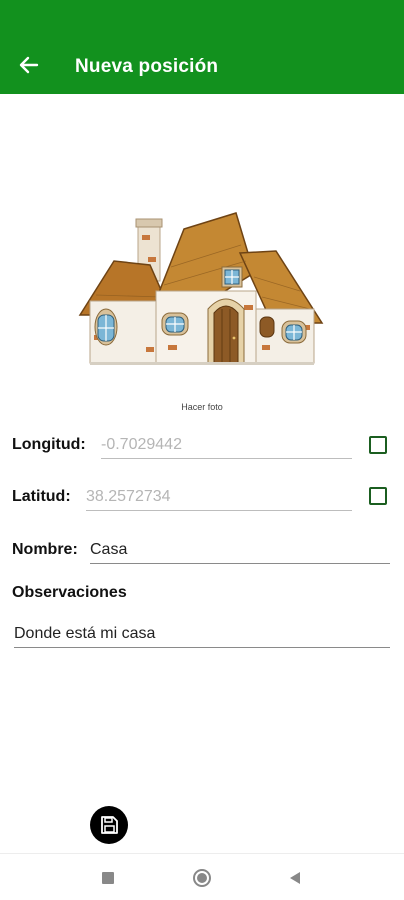 This screenshot has height=900, width=404. What do you see at coordinates (45, 549) in the screenshot?
I see `name-label: Nombre:` at bounding box center [45, 549].